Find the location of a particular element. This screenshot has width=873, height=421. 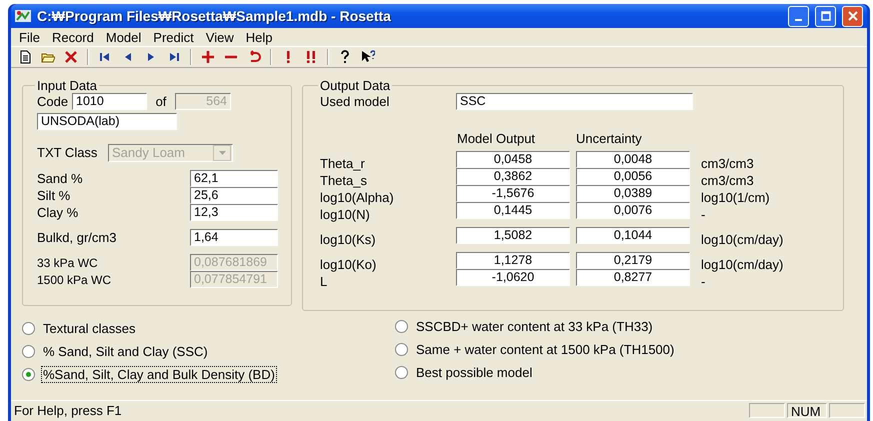

maximize-button is located at coordinates (825, 16).